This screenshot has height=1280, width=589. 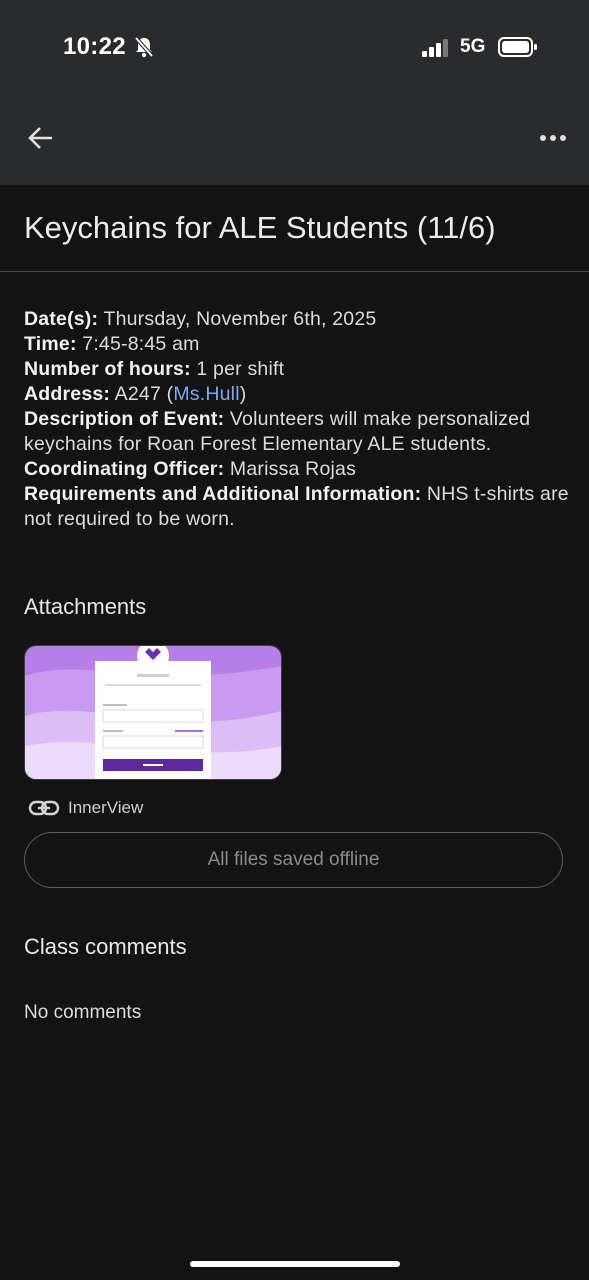 I want to click on status-time: 10:22, so click(x=94, y=46).